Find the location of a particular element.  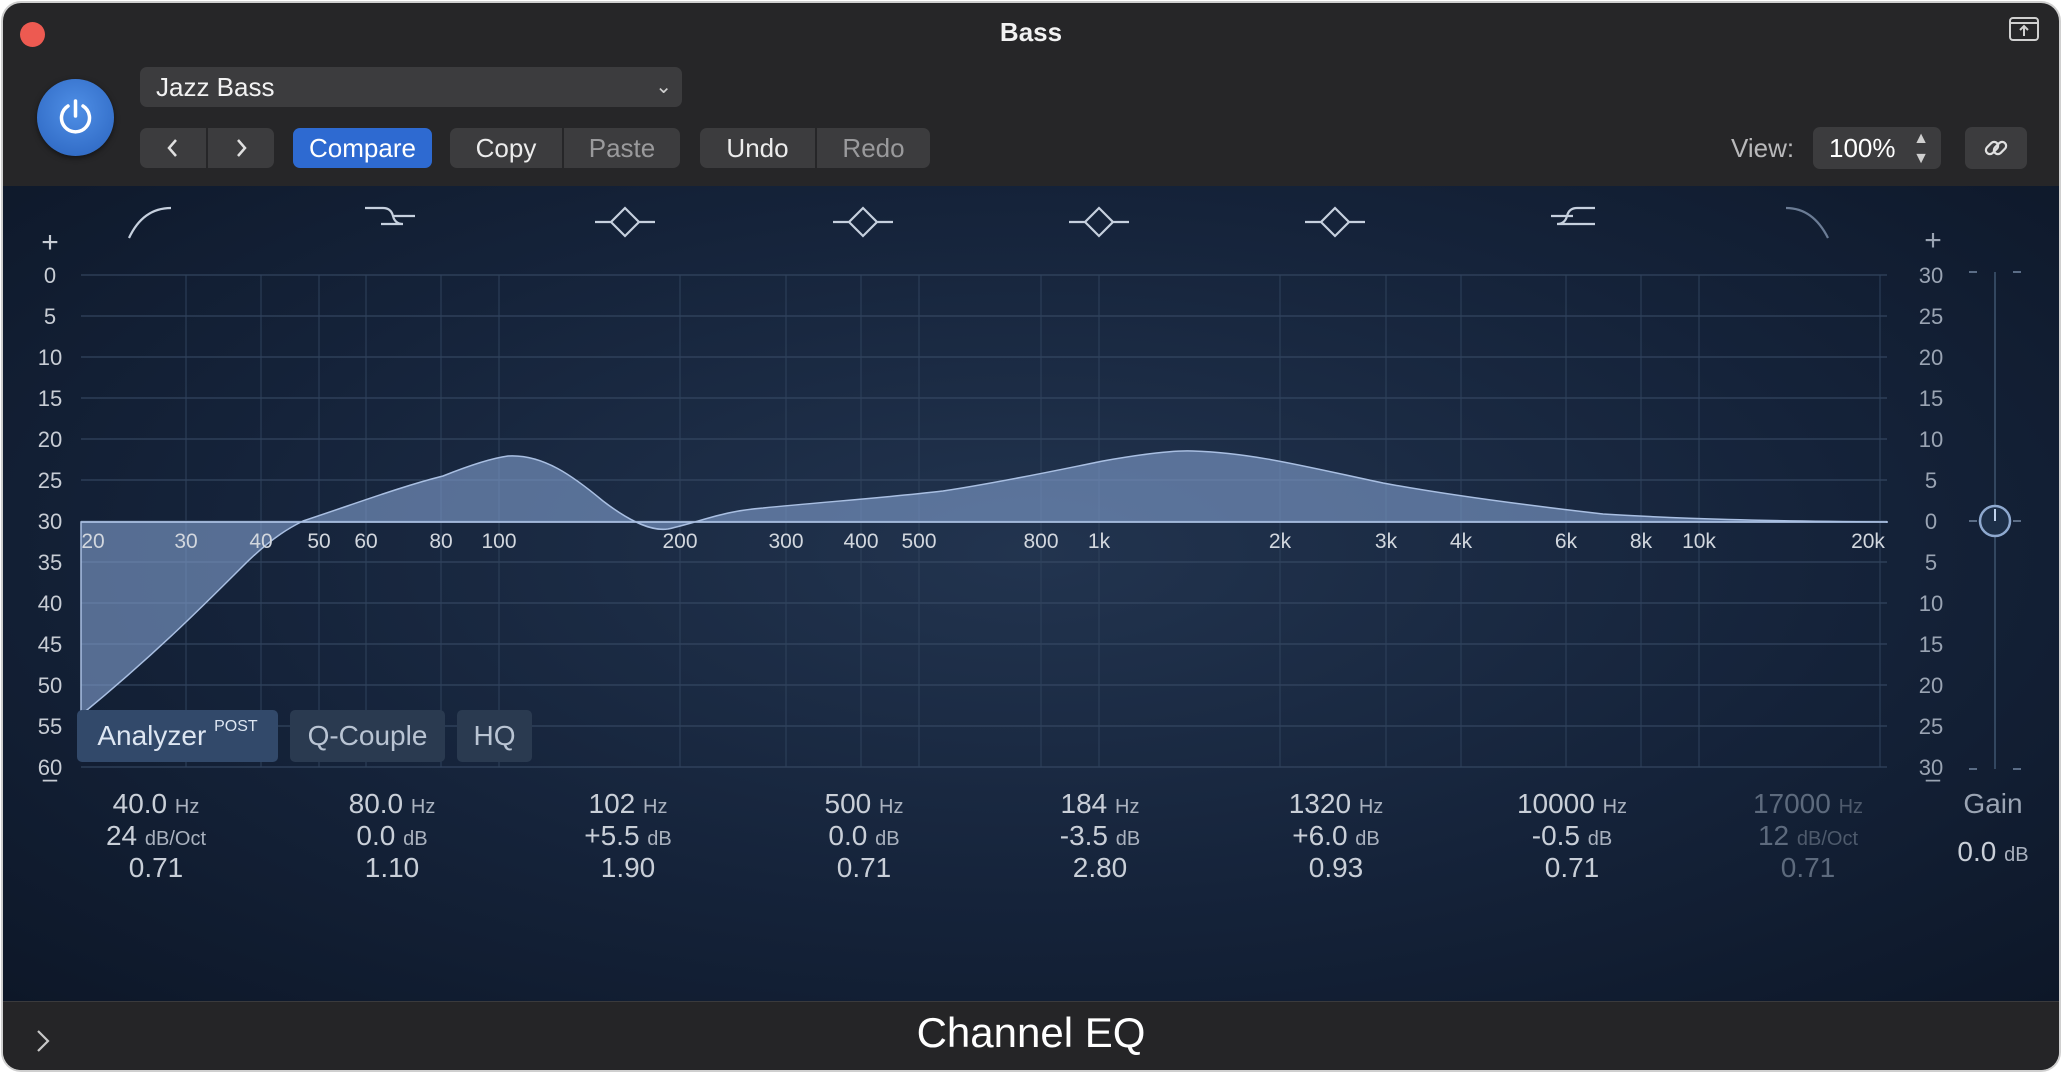

band-5-q: 2.80 is located at coordinates (1100, 868).